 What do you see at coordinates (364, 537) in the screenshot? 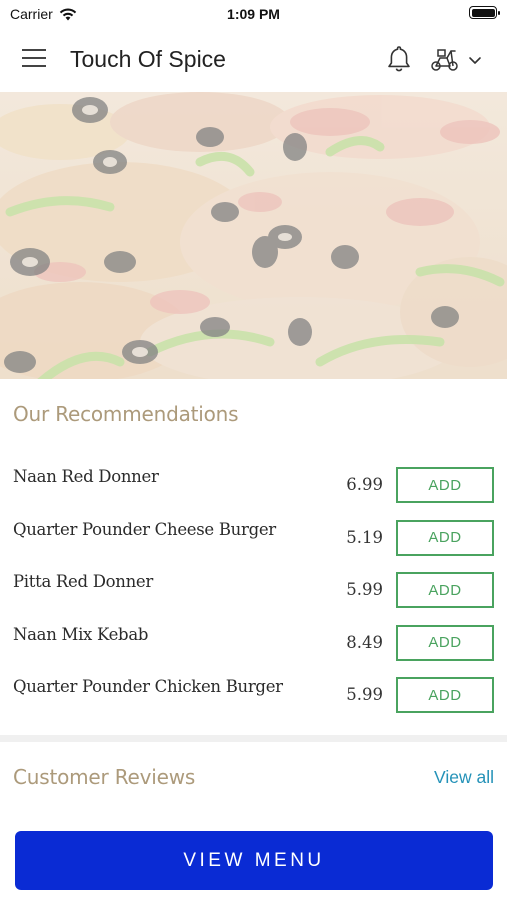
I see `item-price: 5.19` at bounding box center [364, 537].